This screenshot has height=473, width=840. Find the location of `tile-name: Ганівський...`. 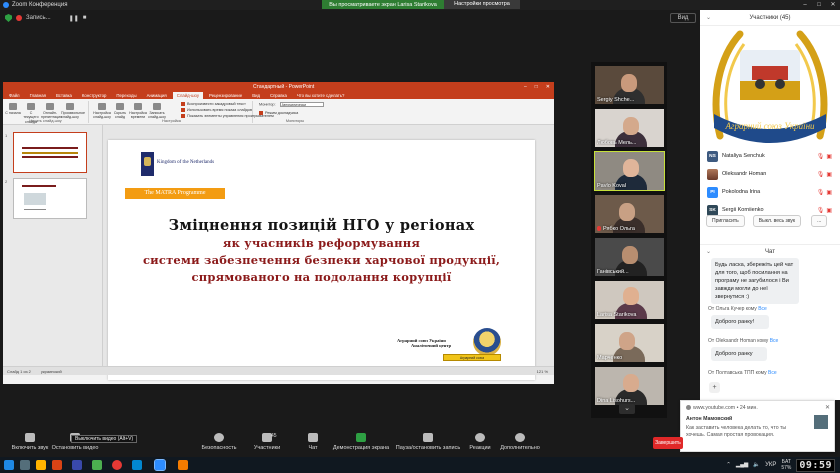

tile-name: Ганівський... is located at coordinates (613, 272).